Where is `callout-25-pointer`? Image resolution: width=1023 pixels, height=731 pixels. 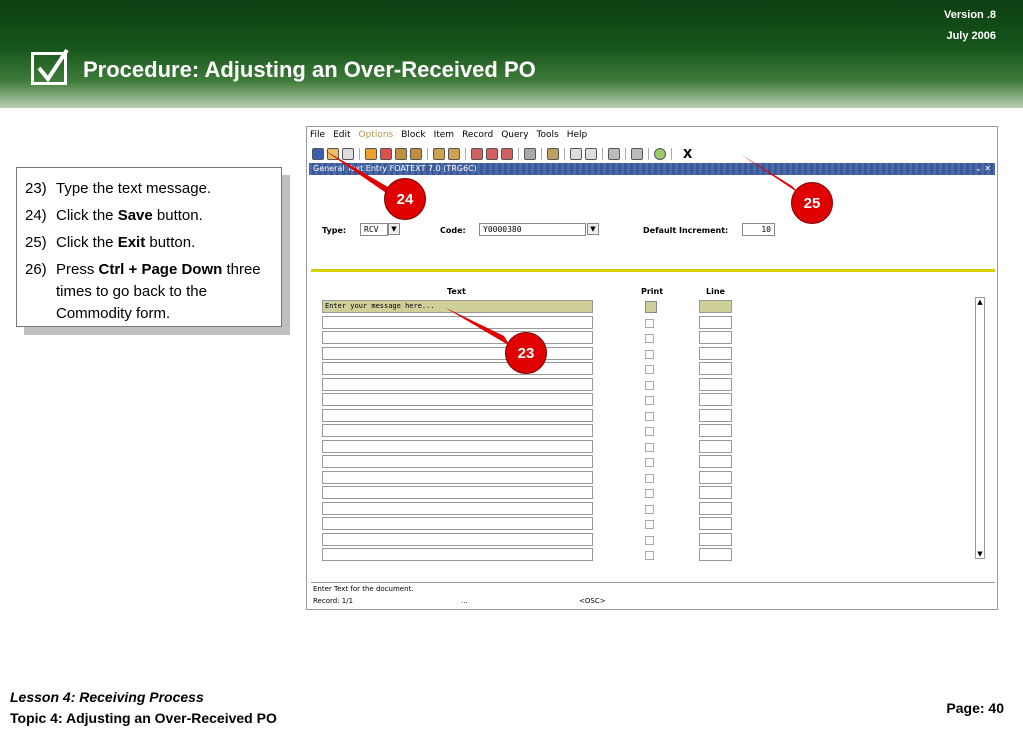 callout-25-pointer is located at coordinates (770, 174).